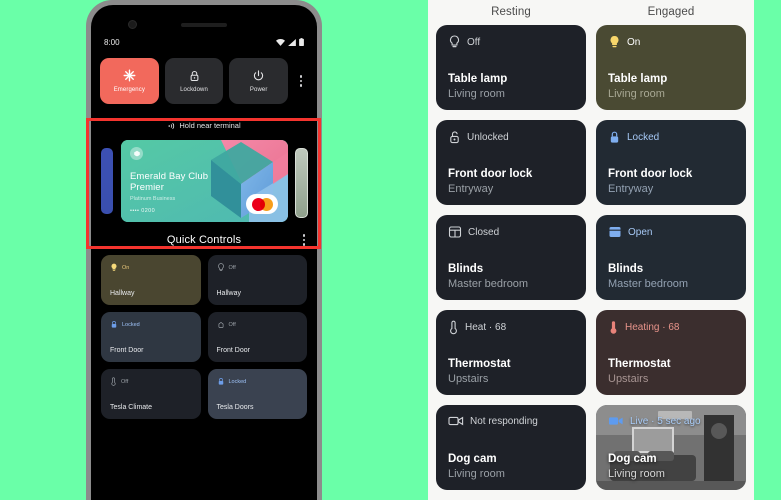 The height and width of the screenshot is (500, 781). What do you see at coordinates (129, 81) in the screenshot?
I see `emergency-button: Emergency` at bounding box center [129, 81].